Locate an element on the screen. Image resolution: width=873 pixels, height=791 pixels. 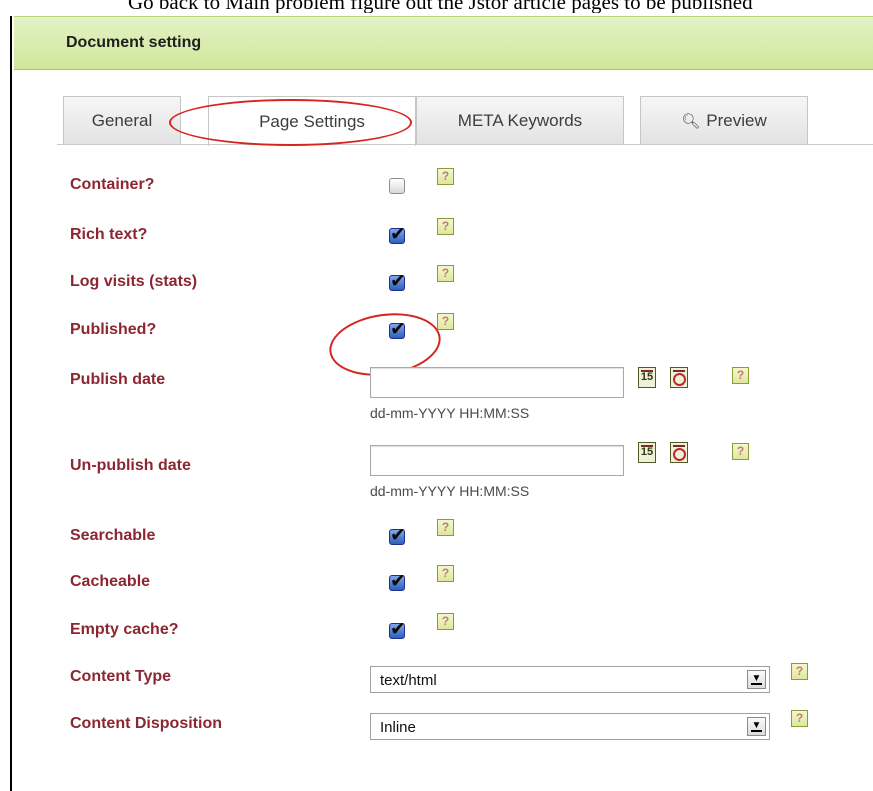
field-row-content-disposition: Content Disposition Inline ▼ ? is located at coordinates (470, 725).